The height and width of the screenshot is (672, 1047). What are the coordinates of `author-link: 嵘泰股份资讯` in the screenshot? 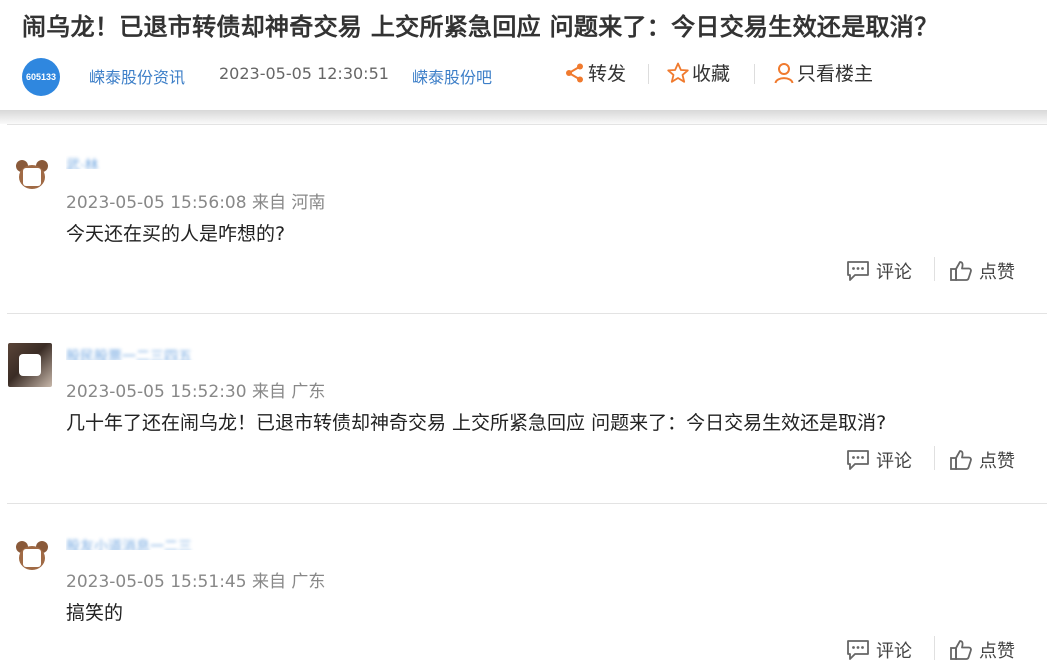 It's located at (137, 76).